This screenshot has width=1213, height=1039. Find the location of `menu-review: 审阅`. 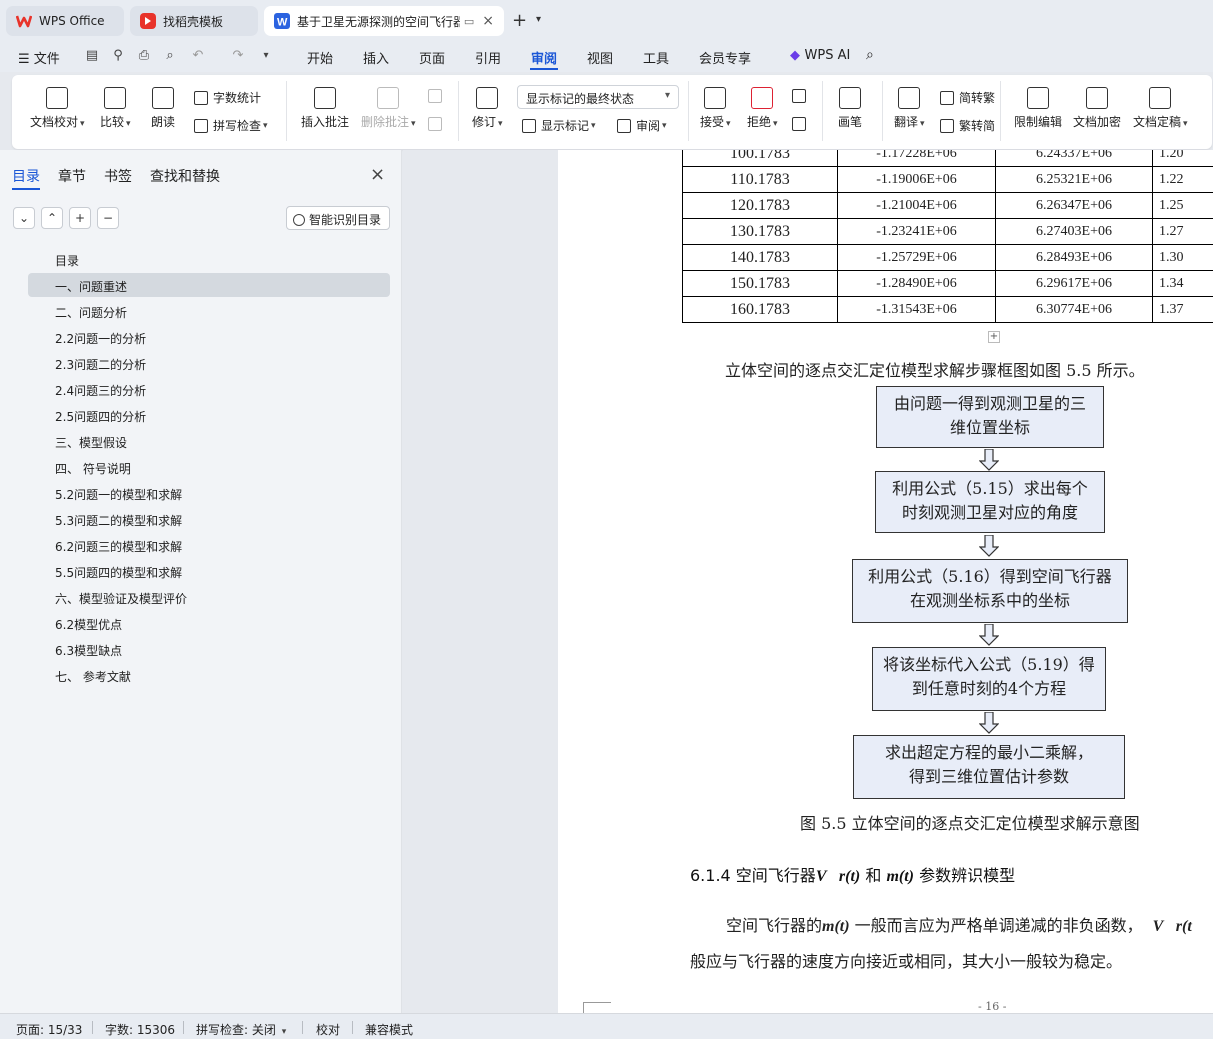

menu-review: 审阅 is located at coordinates (544, 57).